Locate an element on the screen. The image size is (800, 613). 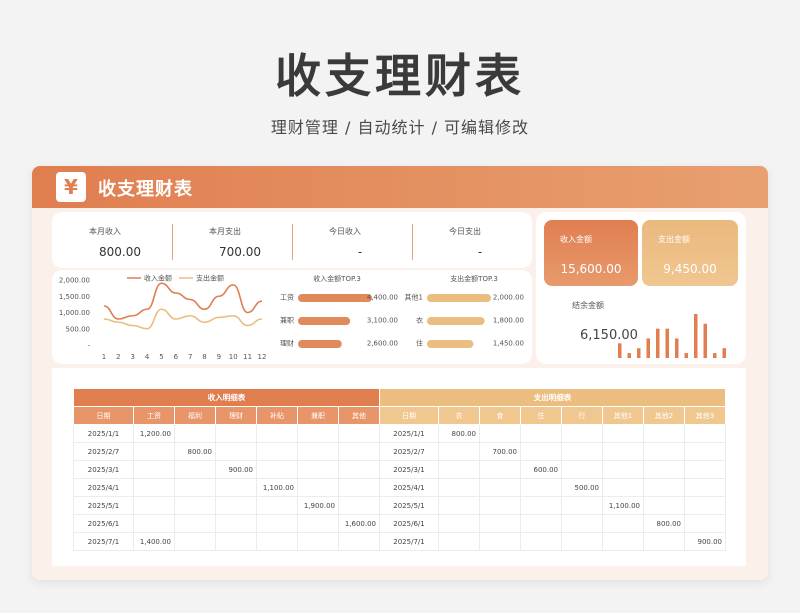
table-cell: 1,600.00 is located at coordinates (359, 523).